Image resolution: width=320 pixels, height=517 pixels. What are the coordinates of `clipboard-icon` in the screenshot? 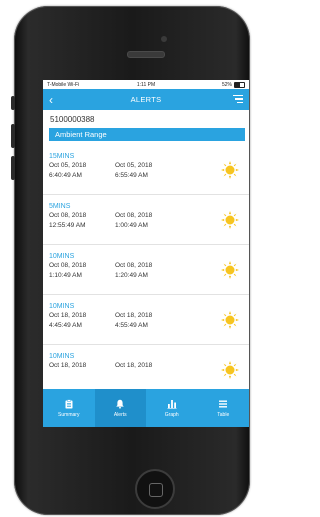 It's located at (69, 403).